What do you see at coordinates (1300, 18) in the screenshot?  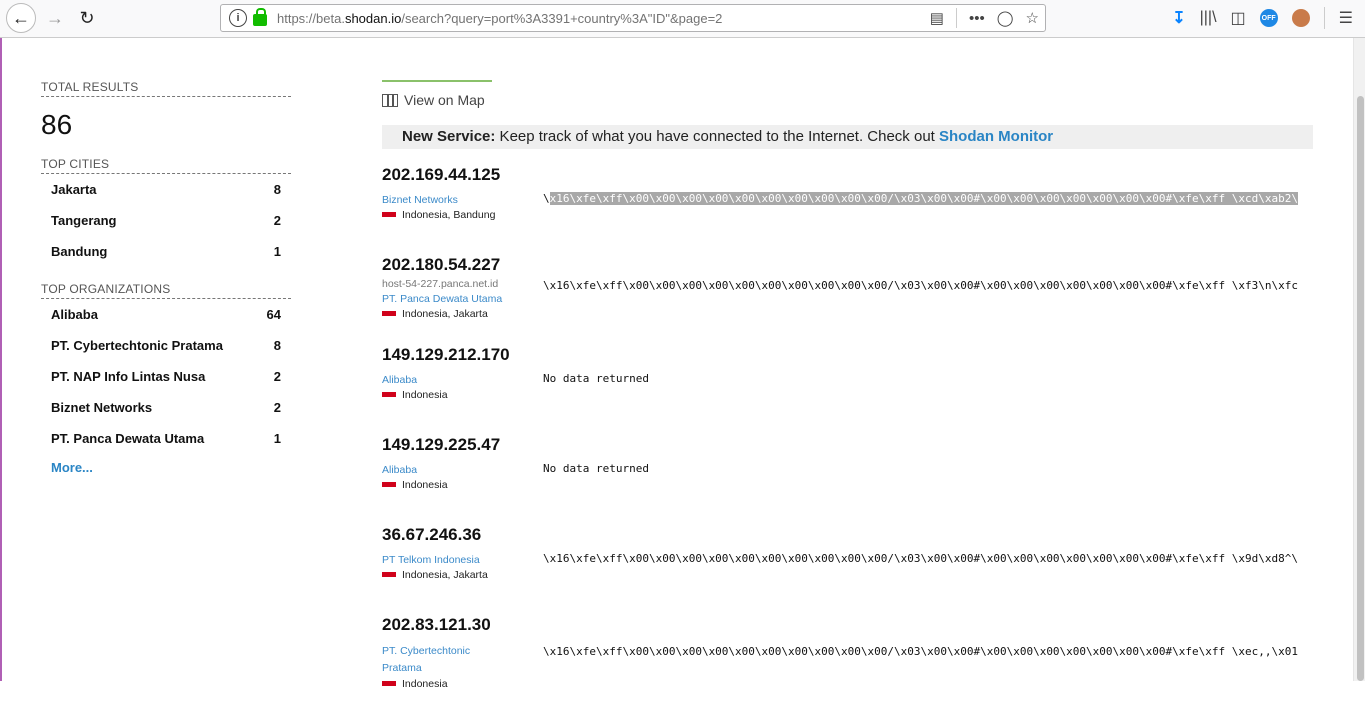 I see `cookie-extension-icon` at bounding box center [1300, 18].